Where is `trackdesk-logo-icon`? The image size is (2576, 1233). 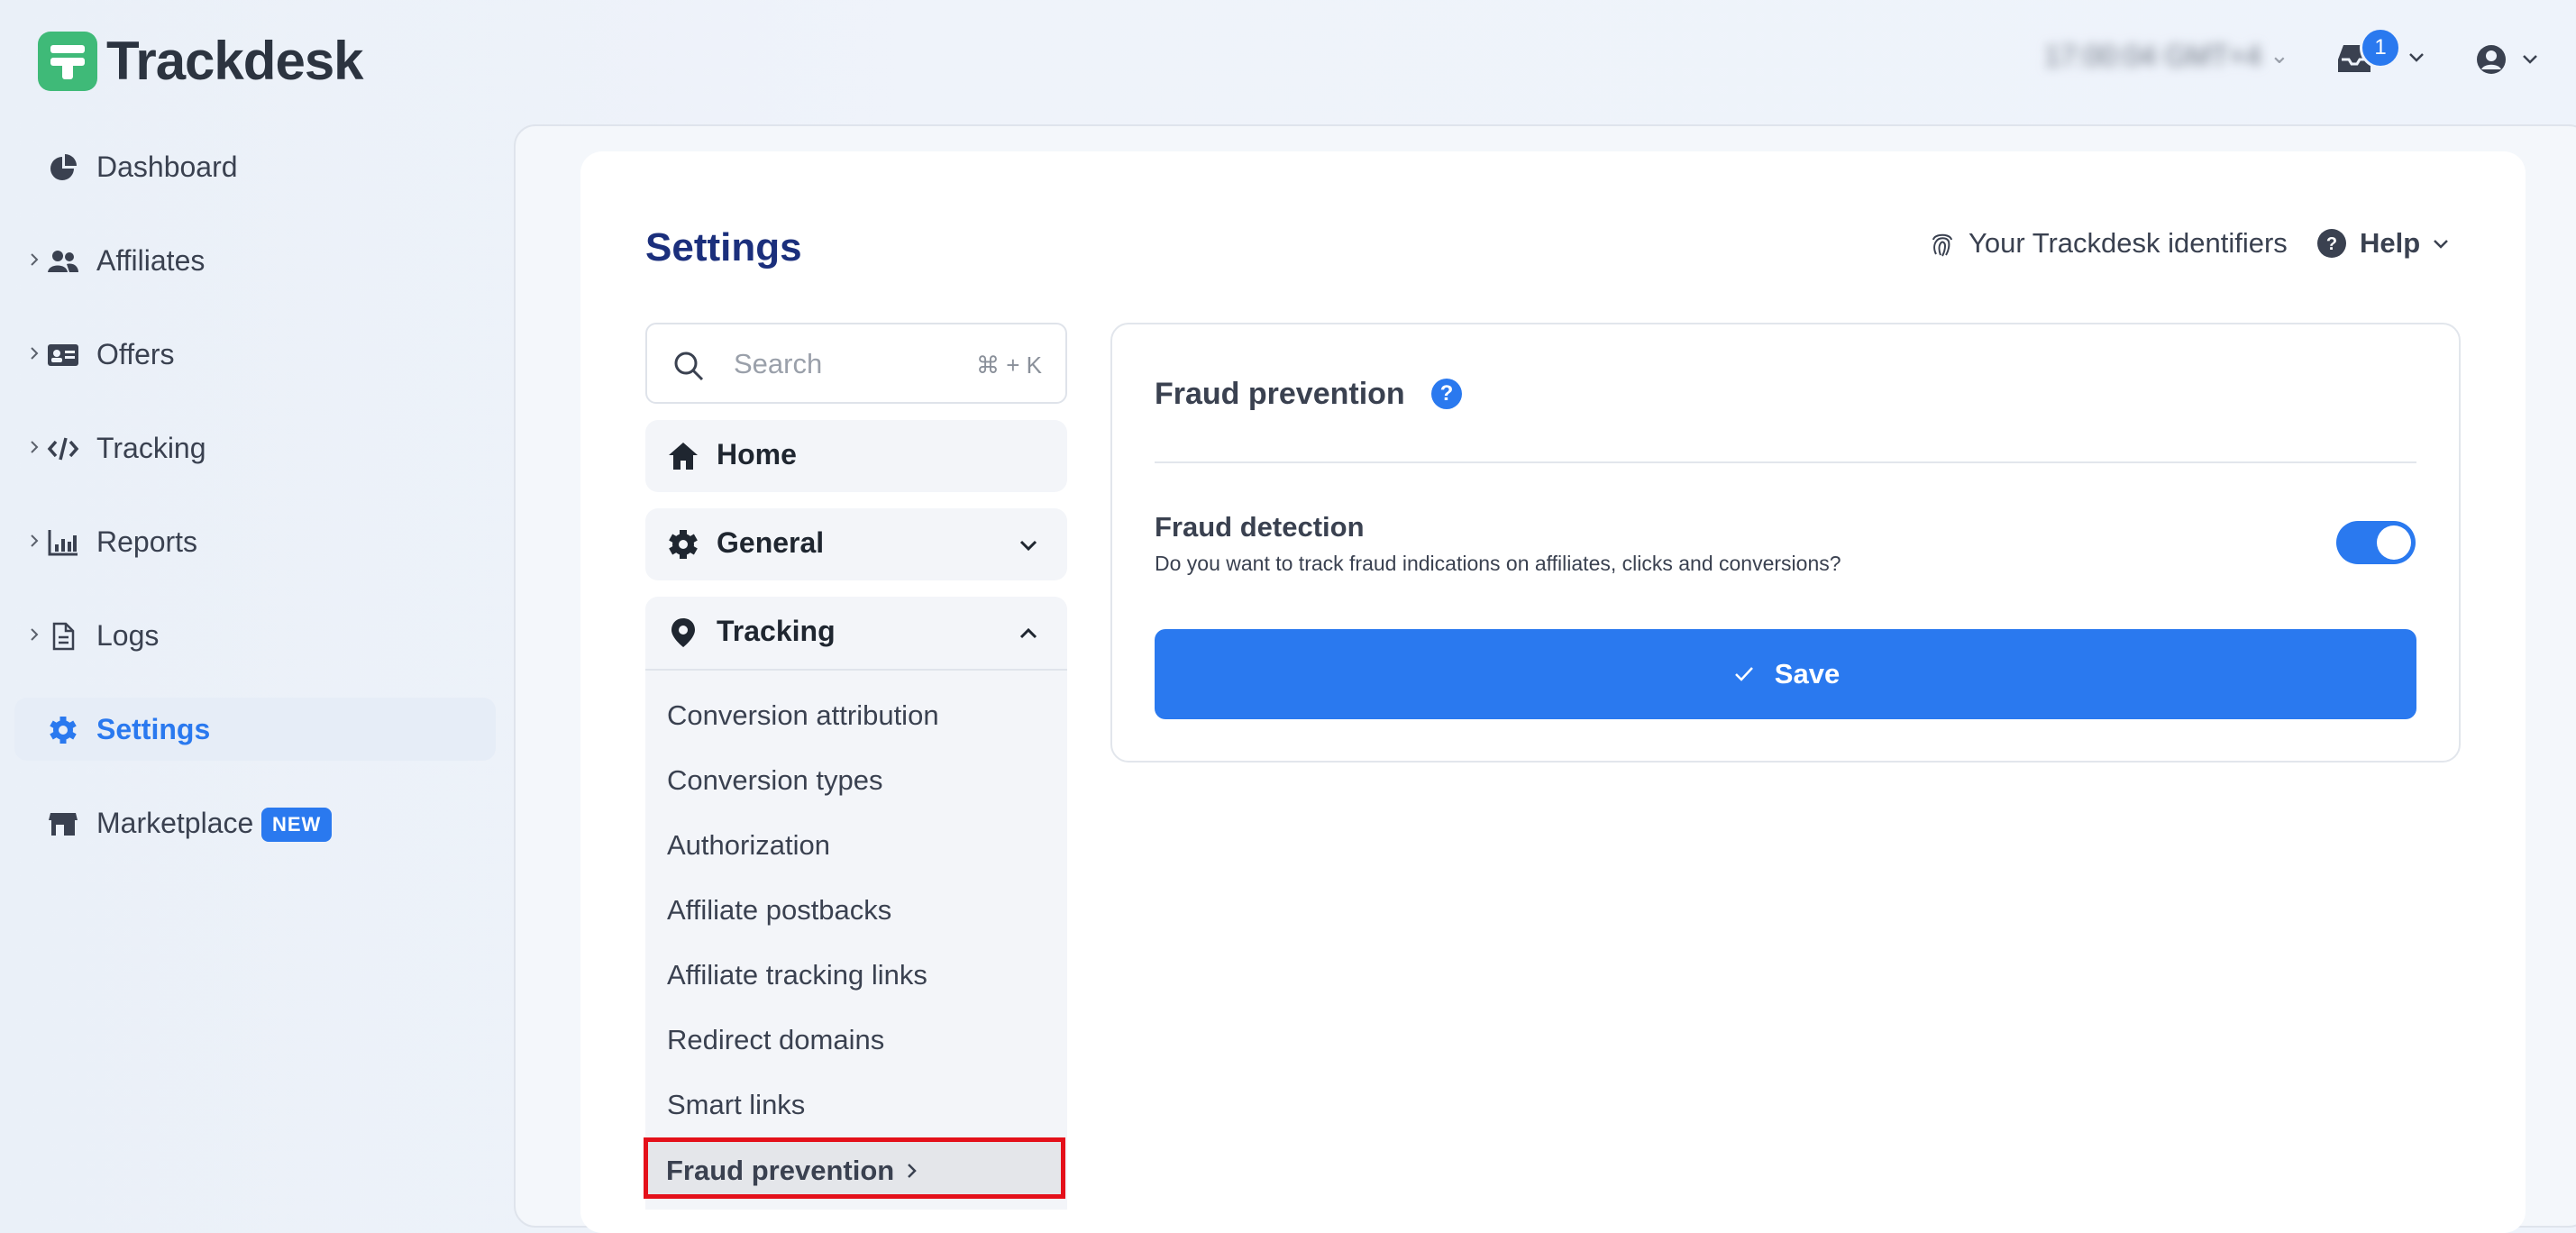
trackdesk-logo-icon is located at coordinates (67, 61).